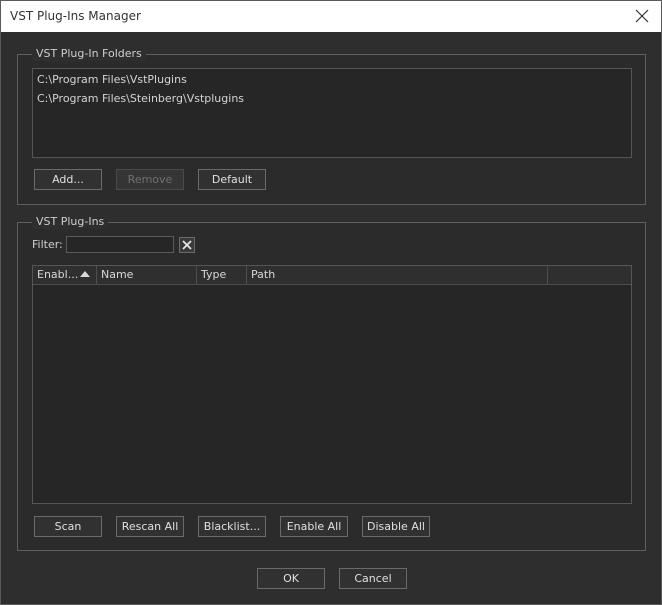 This screenshot has height=605, width=662. Describe the element at coordinates (397, 275) in the screenshot. I see `column-header-path: Path` at that location.